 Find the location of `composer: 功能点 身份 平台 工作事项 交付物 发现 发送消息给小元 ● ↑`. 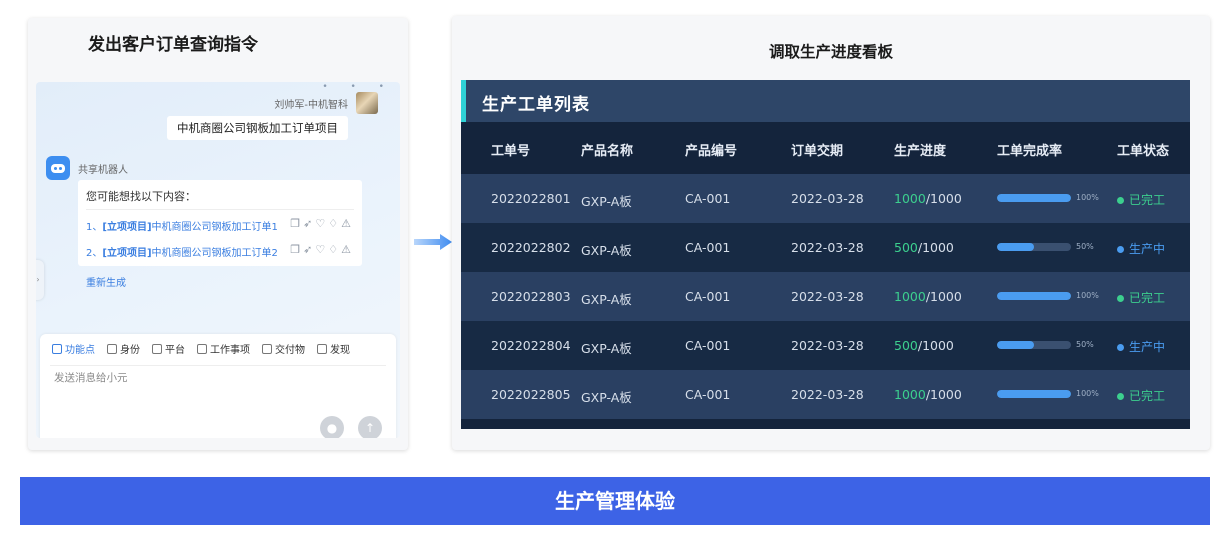

composer: 功能点 身份 平台 工作事项 交付物 发现 发送消息给小元 ● ↑ is located at coordinates (218, 386).